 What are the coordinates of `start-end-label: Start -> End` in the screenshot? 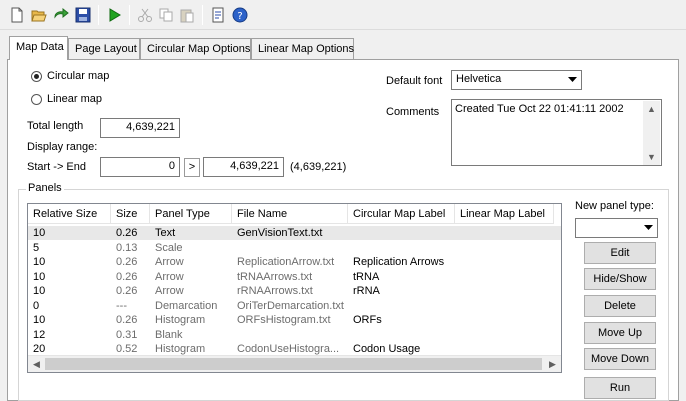 It's located at (57, 167).